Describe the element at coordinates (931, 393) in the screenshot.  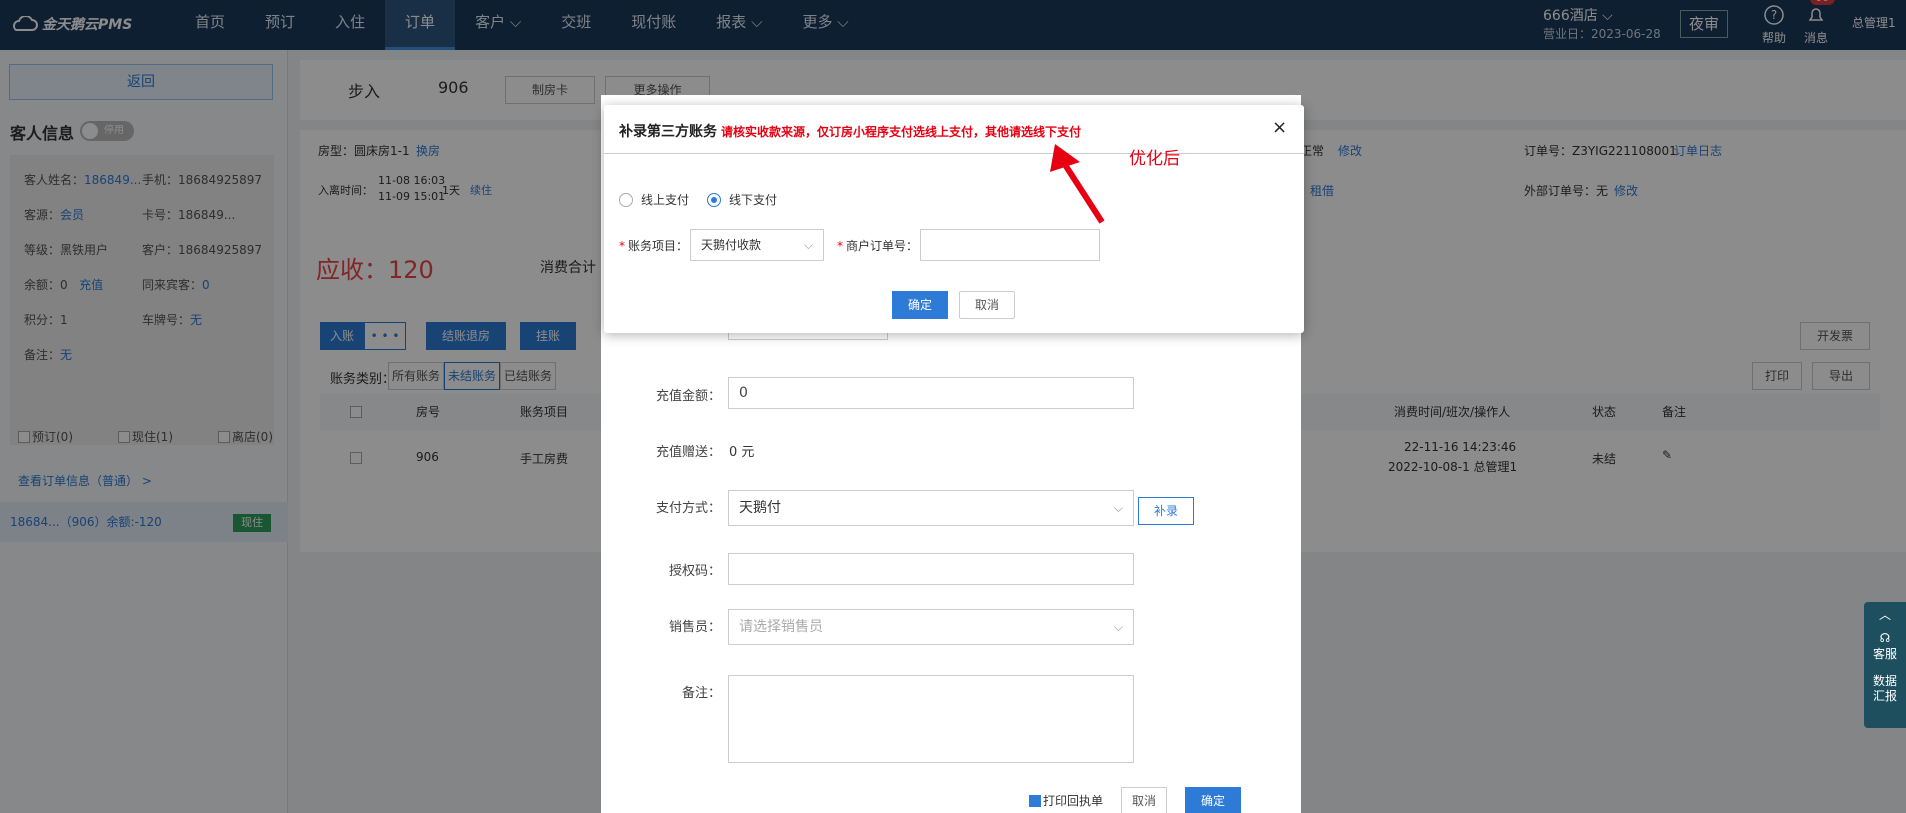
I see `recharge-amount-input: 0` at that location.